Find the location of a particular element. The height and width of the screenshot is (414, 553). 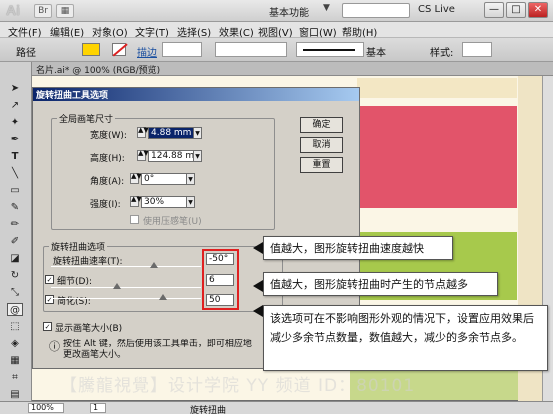

callout-arrow-twirl-rate is located at coordinates (258, 248).